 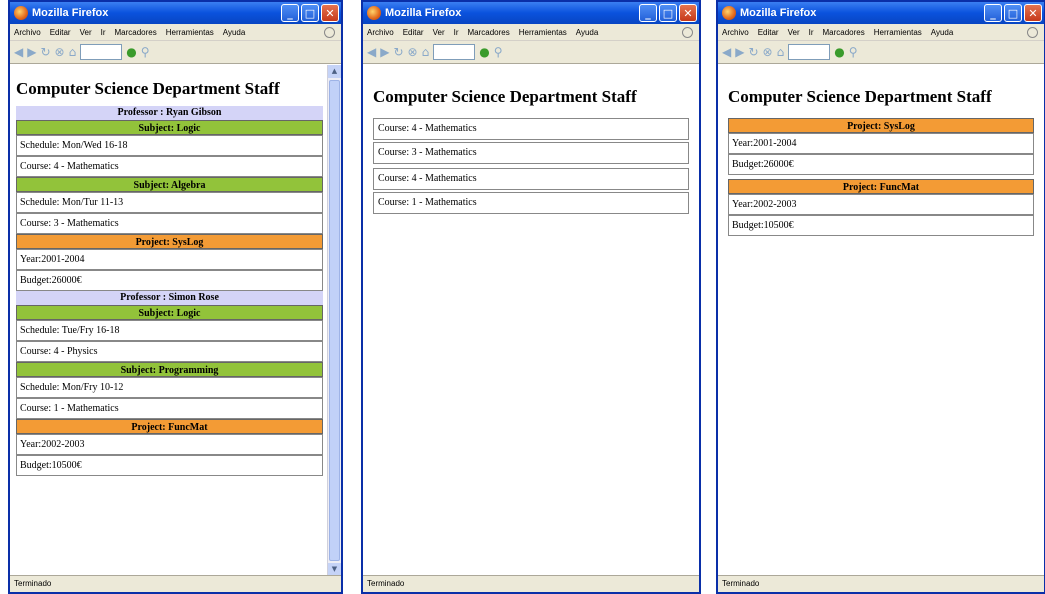 I want to click on project-header: Project: SysLog, so click(x=169, y=241).